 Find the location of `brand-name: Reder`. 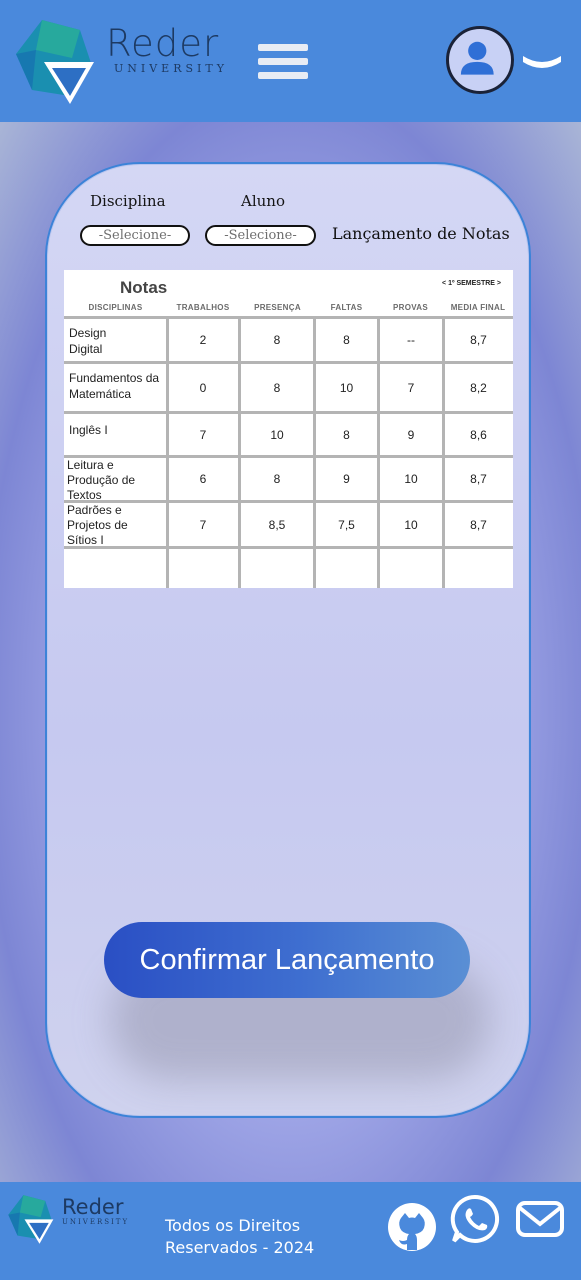

brand-name: Reder is located at coordinates (163, 43).